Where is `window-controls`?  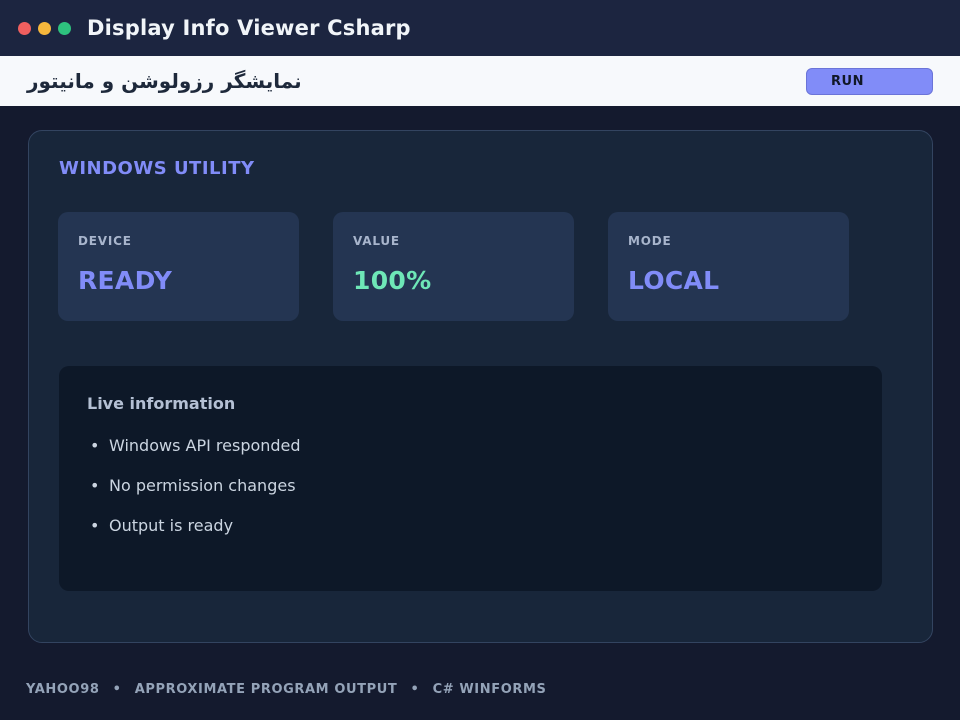 window-controls is located at coordinates (44, 28).